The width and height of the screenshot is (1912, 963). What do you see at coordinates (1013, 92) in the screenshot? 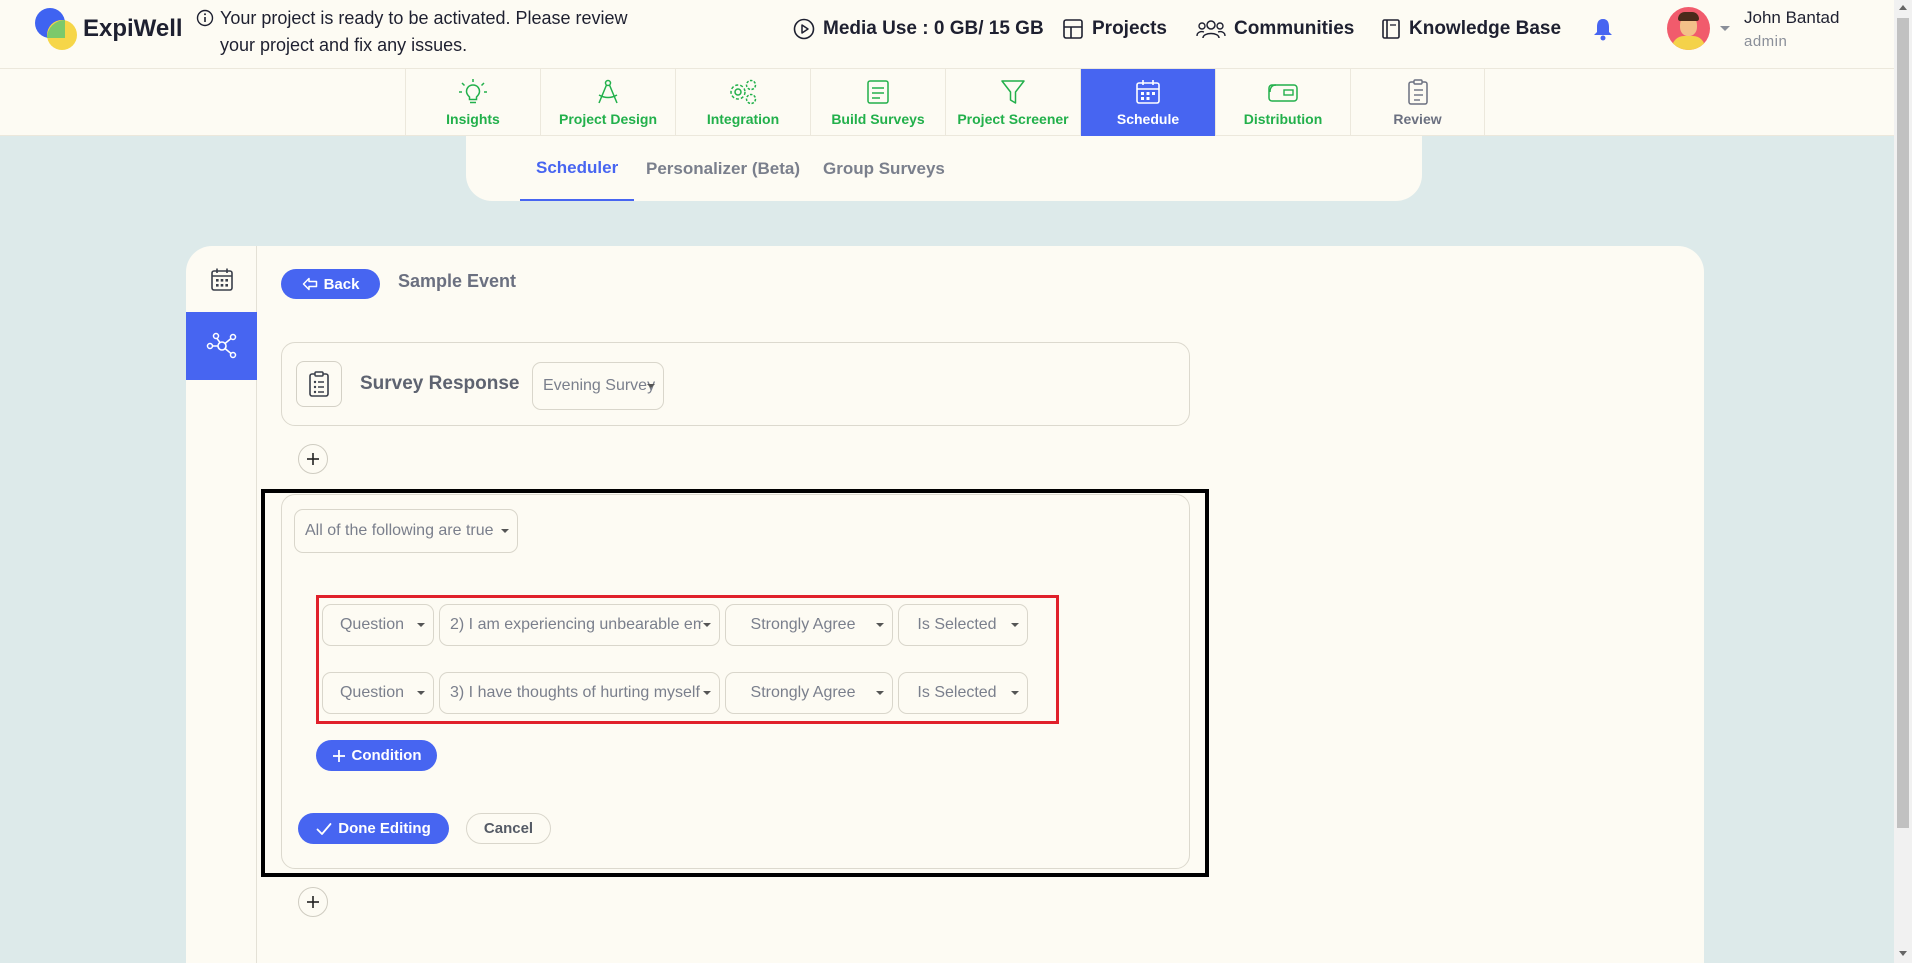
I see `filter-icon` at bounding box center [1013, 92].